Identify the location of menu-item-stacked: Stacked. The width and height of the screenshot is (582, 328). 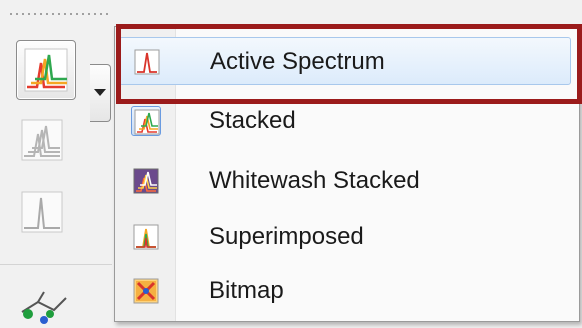
(345, 121).